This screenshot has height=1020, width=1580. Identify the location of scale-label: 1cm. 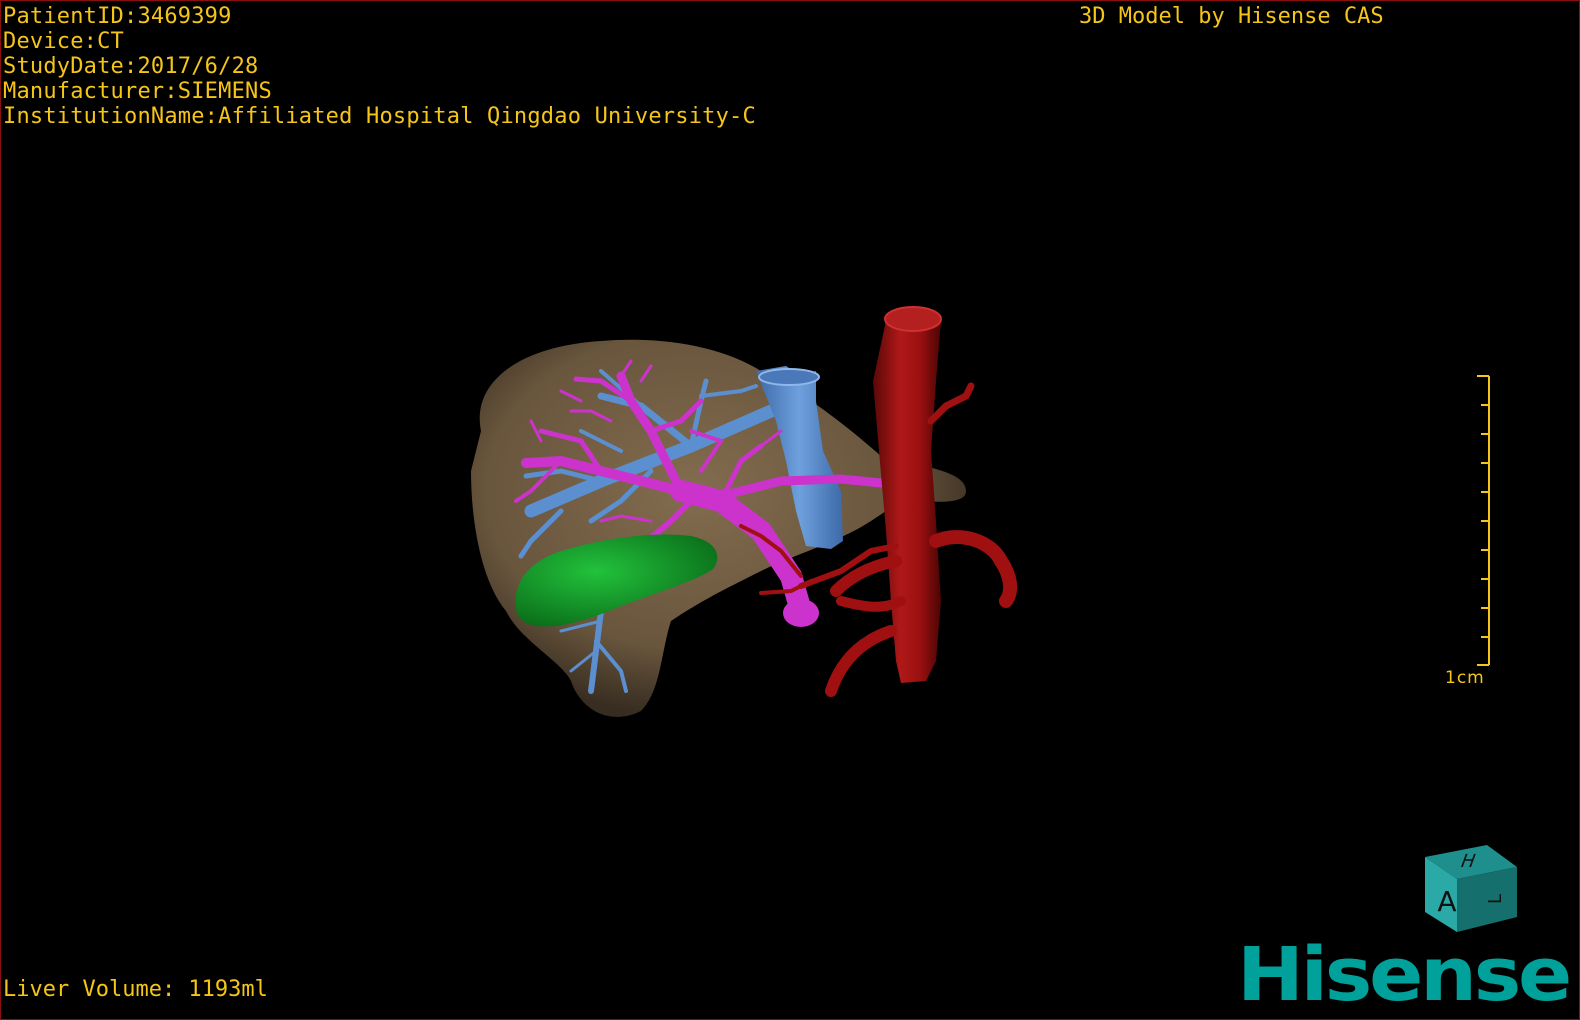
(1465, 678).